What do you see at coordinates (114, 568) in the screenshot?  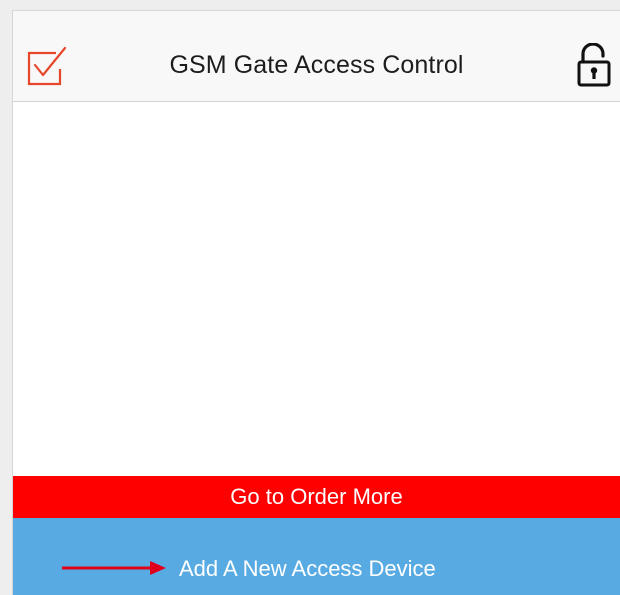 I see `right-arrow-icon` at bounding box center [114, 568].